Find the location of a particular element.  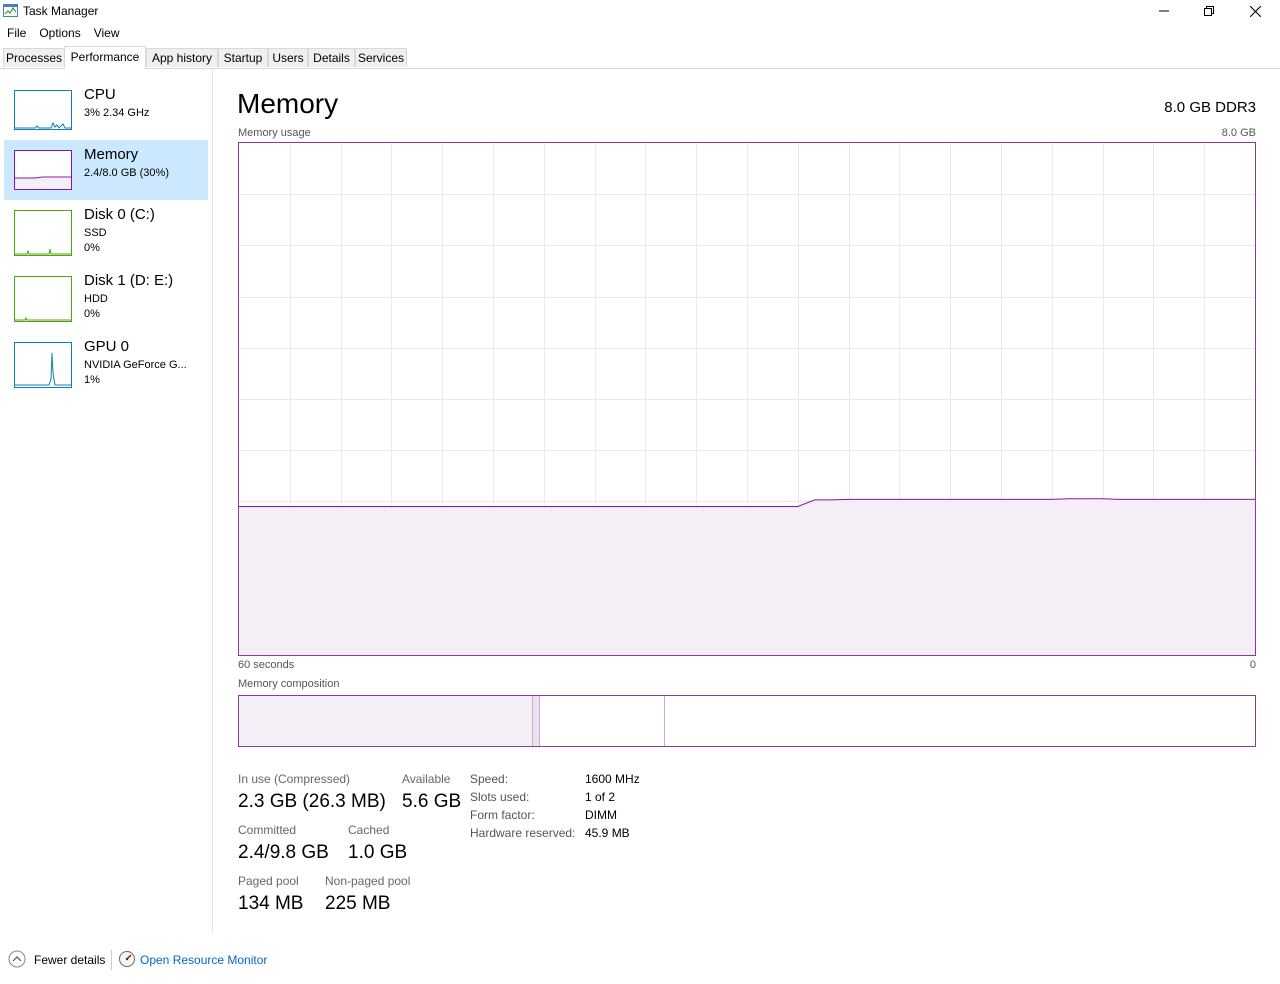

speed-label: Speed: is located at coordinates (489, 779).